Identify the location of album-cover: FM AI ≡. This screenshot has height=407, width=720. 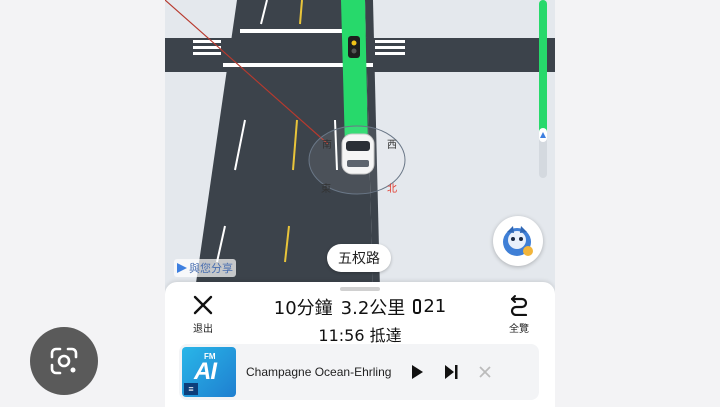
(209, 372).